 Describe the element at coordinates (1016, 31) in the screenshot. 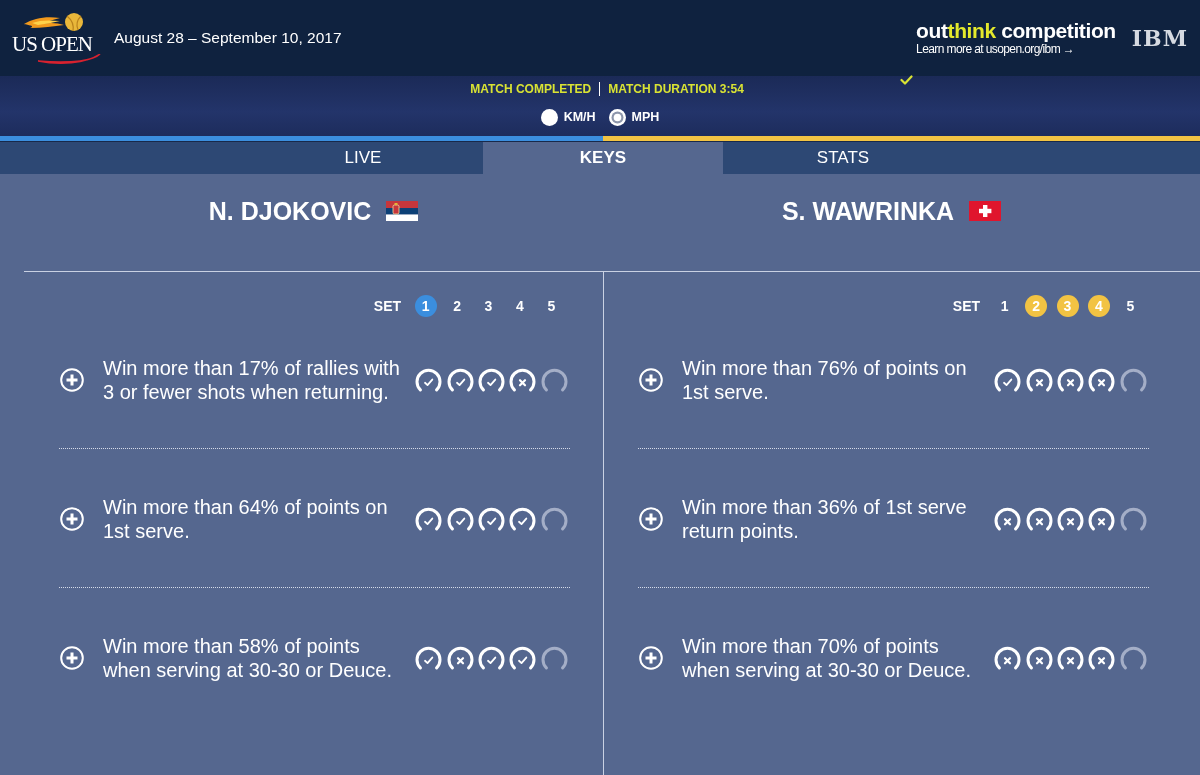

I see `promo-title: outthink competition` at that location.